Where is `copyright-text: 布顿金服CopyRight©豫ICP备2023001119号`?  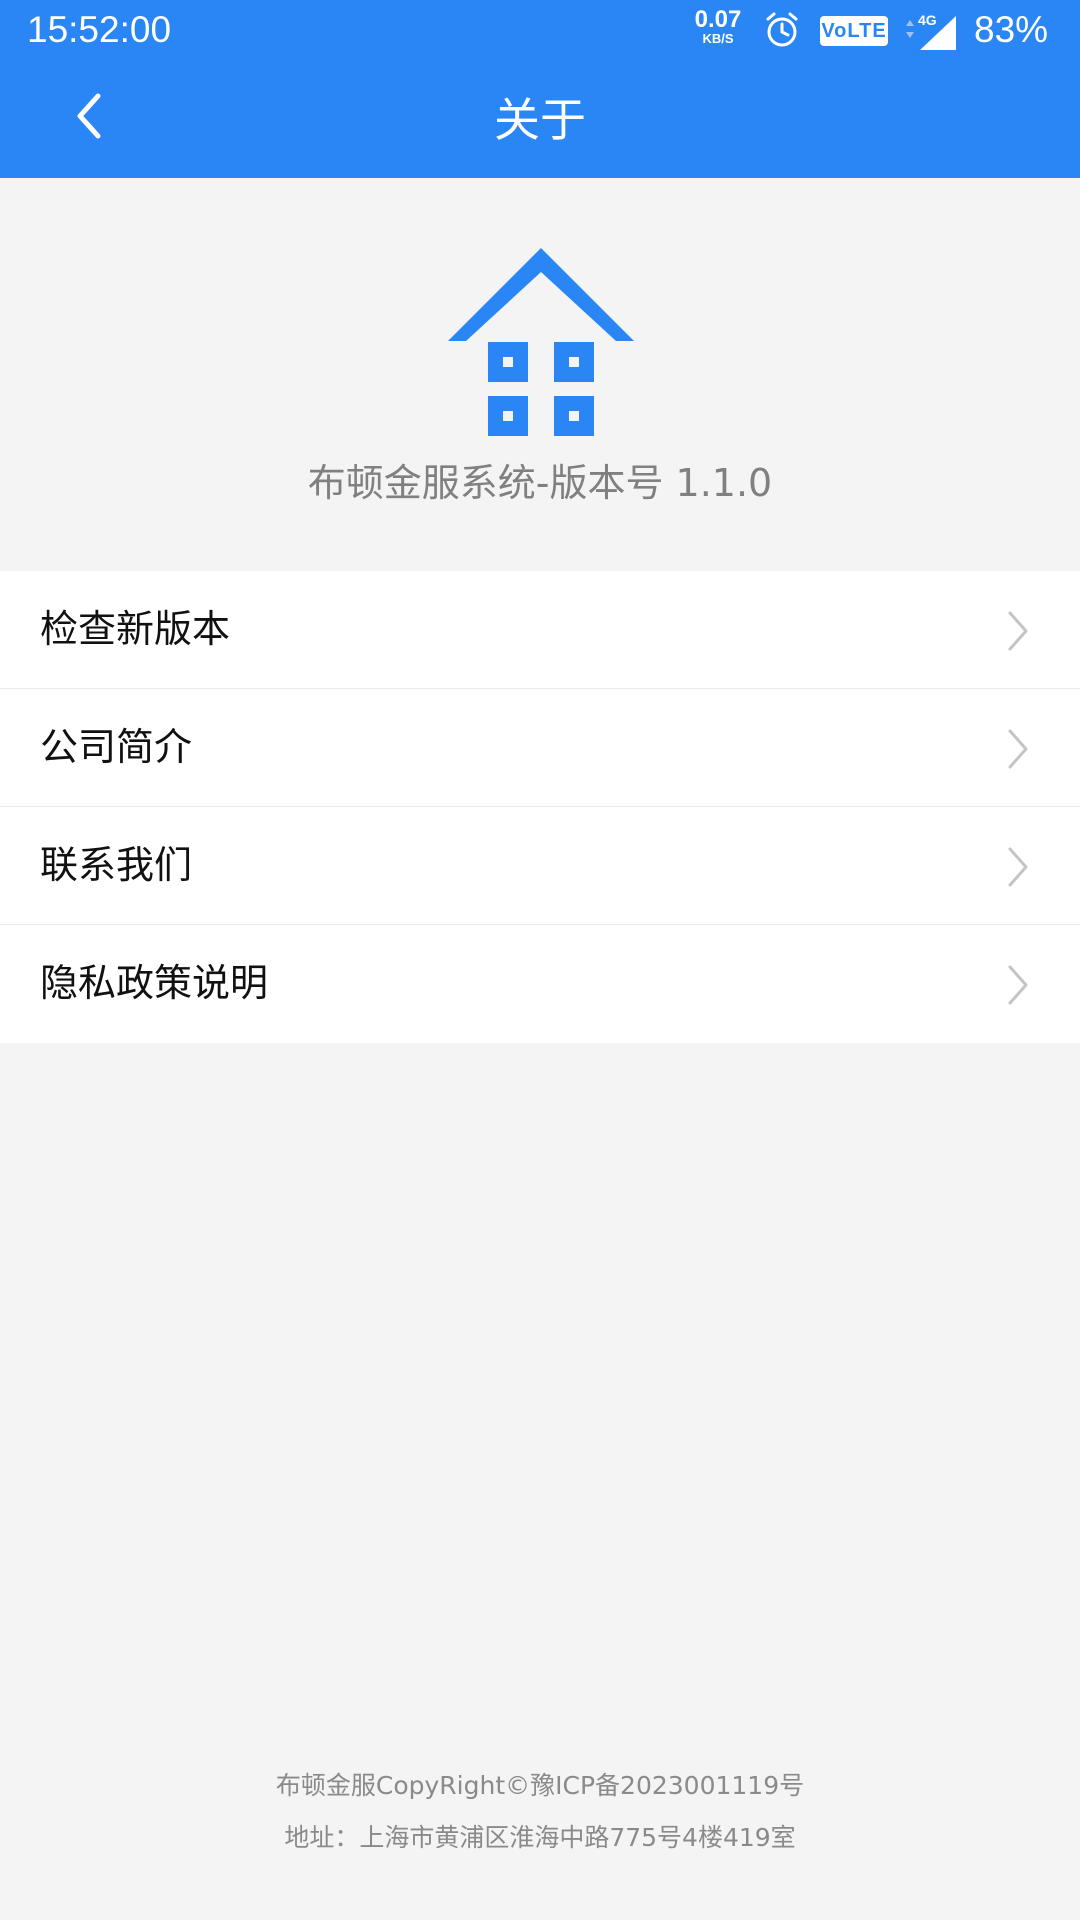 copyright-text: 布顿金服CopyRight©豫ICP备2023001119号 is located at coordinates (540, 1785).